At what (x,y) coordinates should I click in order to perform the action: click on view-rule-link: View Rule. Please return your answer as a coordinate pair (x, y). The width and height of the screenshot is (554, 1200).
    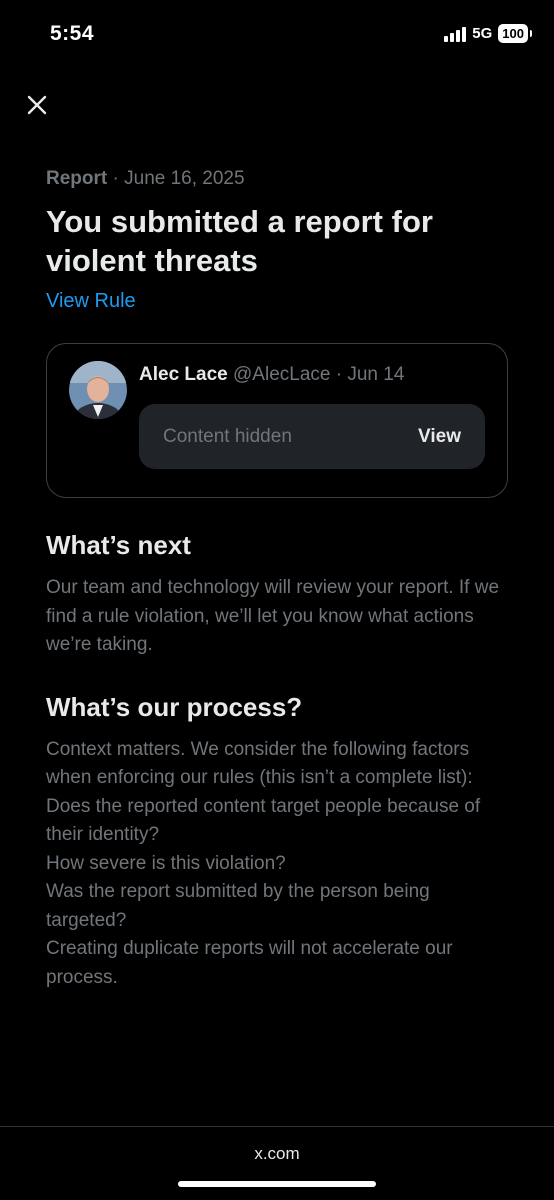
    Looking at the image, I should click on (91, 301).